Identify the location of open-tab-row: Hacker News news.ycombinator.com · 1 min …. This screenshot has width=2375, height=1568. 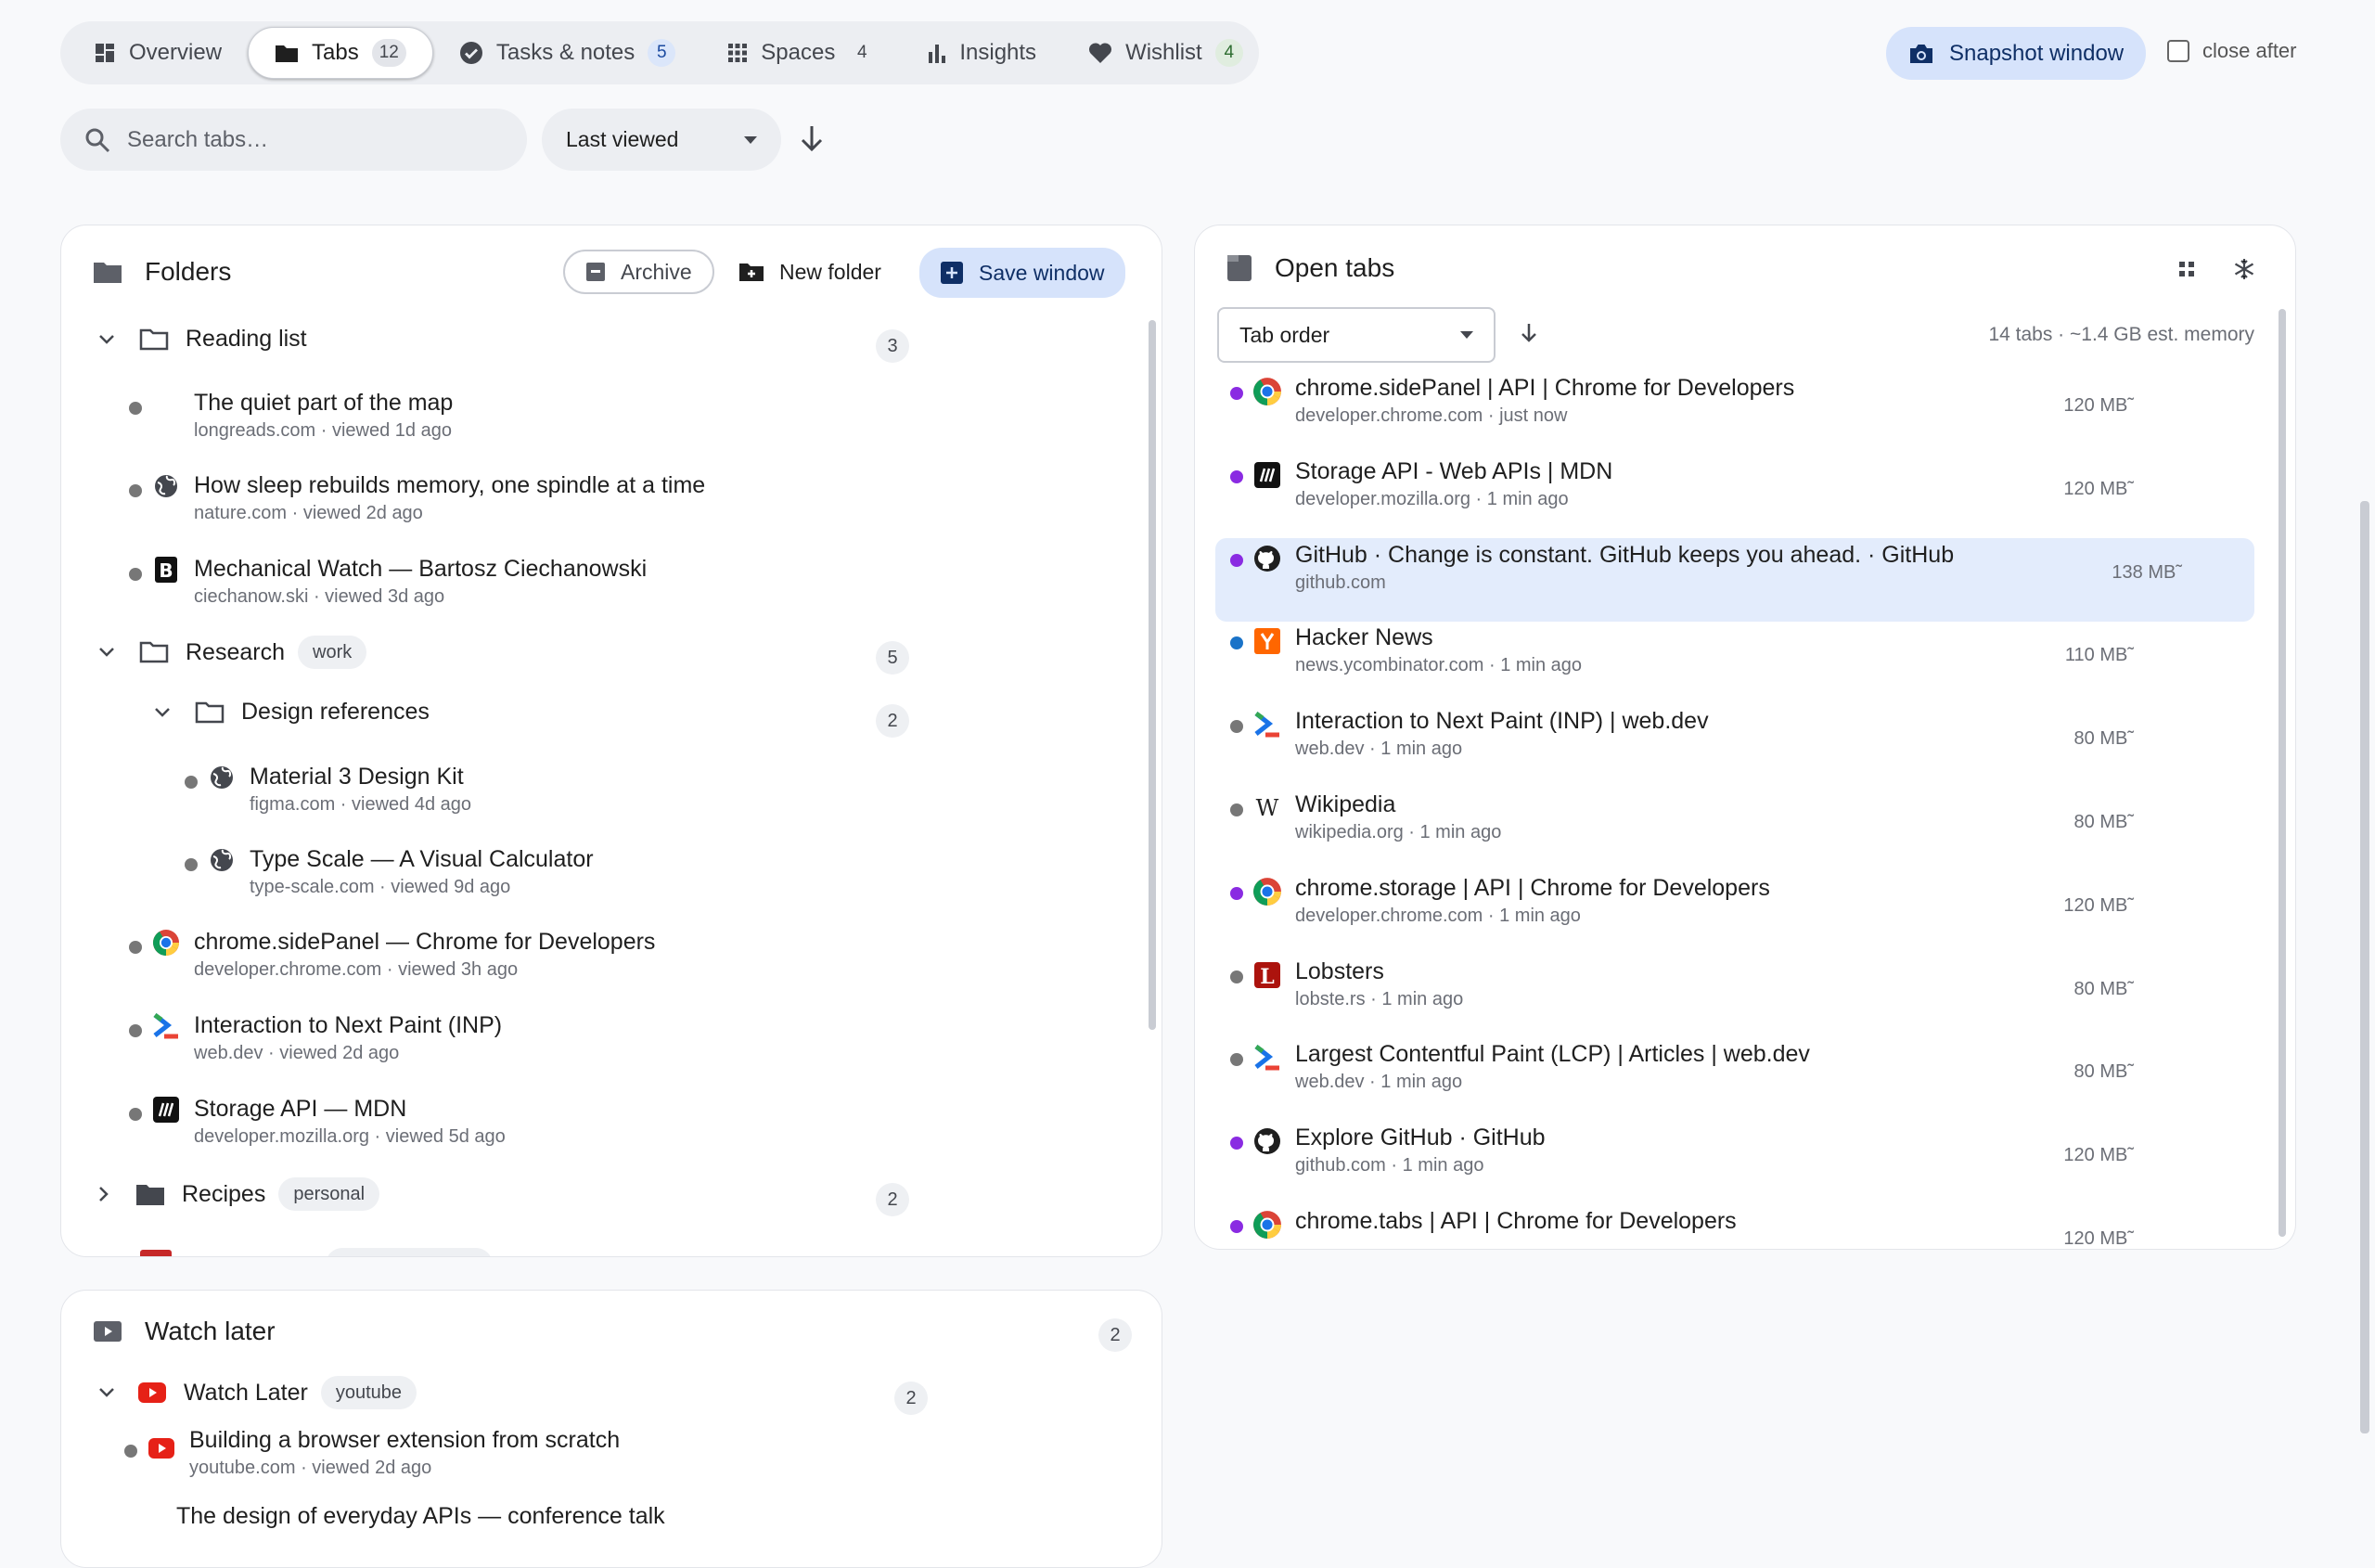
(1406, 650).